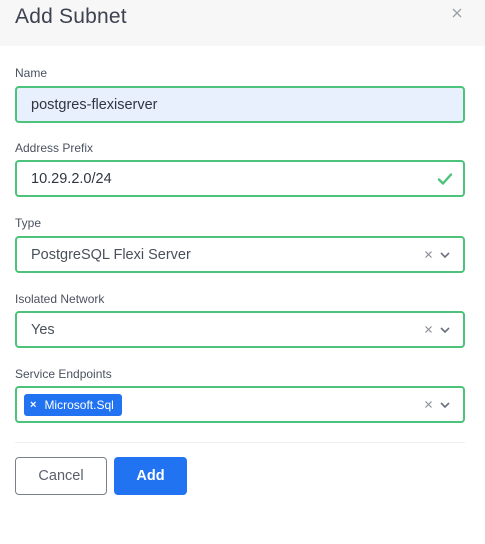 The image size is (485, 544). Describe the element at coordinates (242, 23) in the screenshot. I see `modal-header: Add Subnet` at that location.